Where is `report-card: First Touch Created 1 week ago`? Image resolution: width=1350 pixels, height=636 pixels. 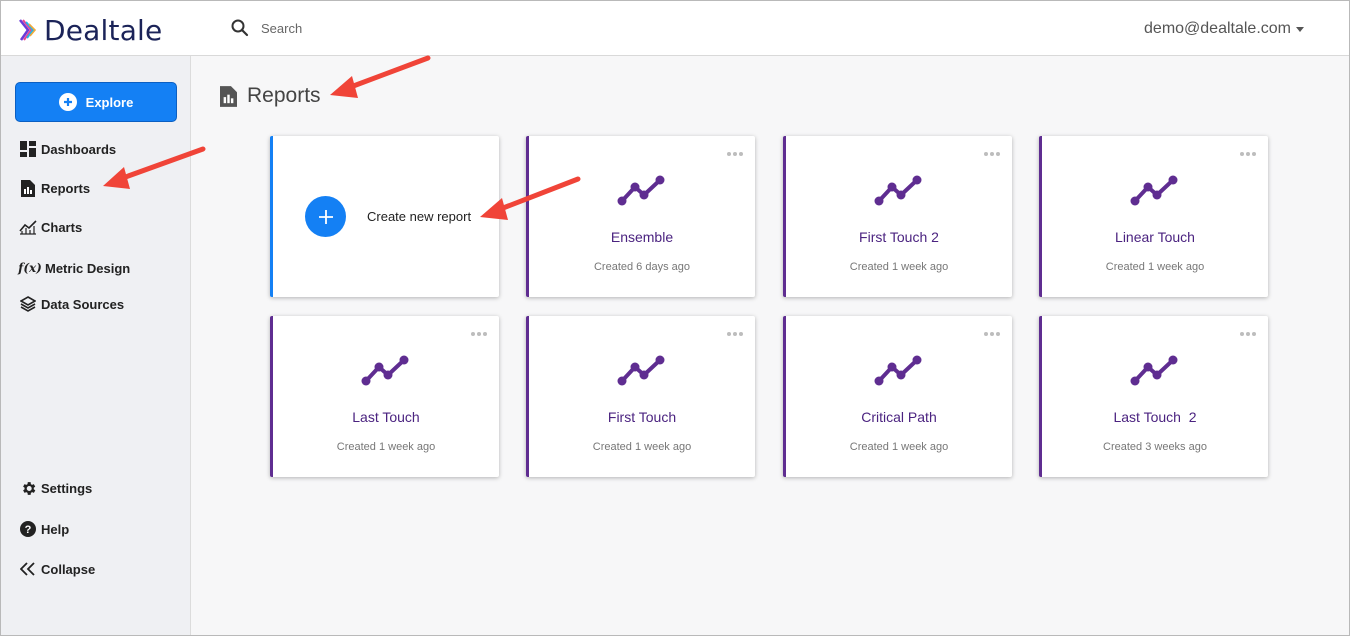
report-card: First Touch Created 1 week ago is located at coordinates (640, 396).